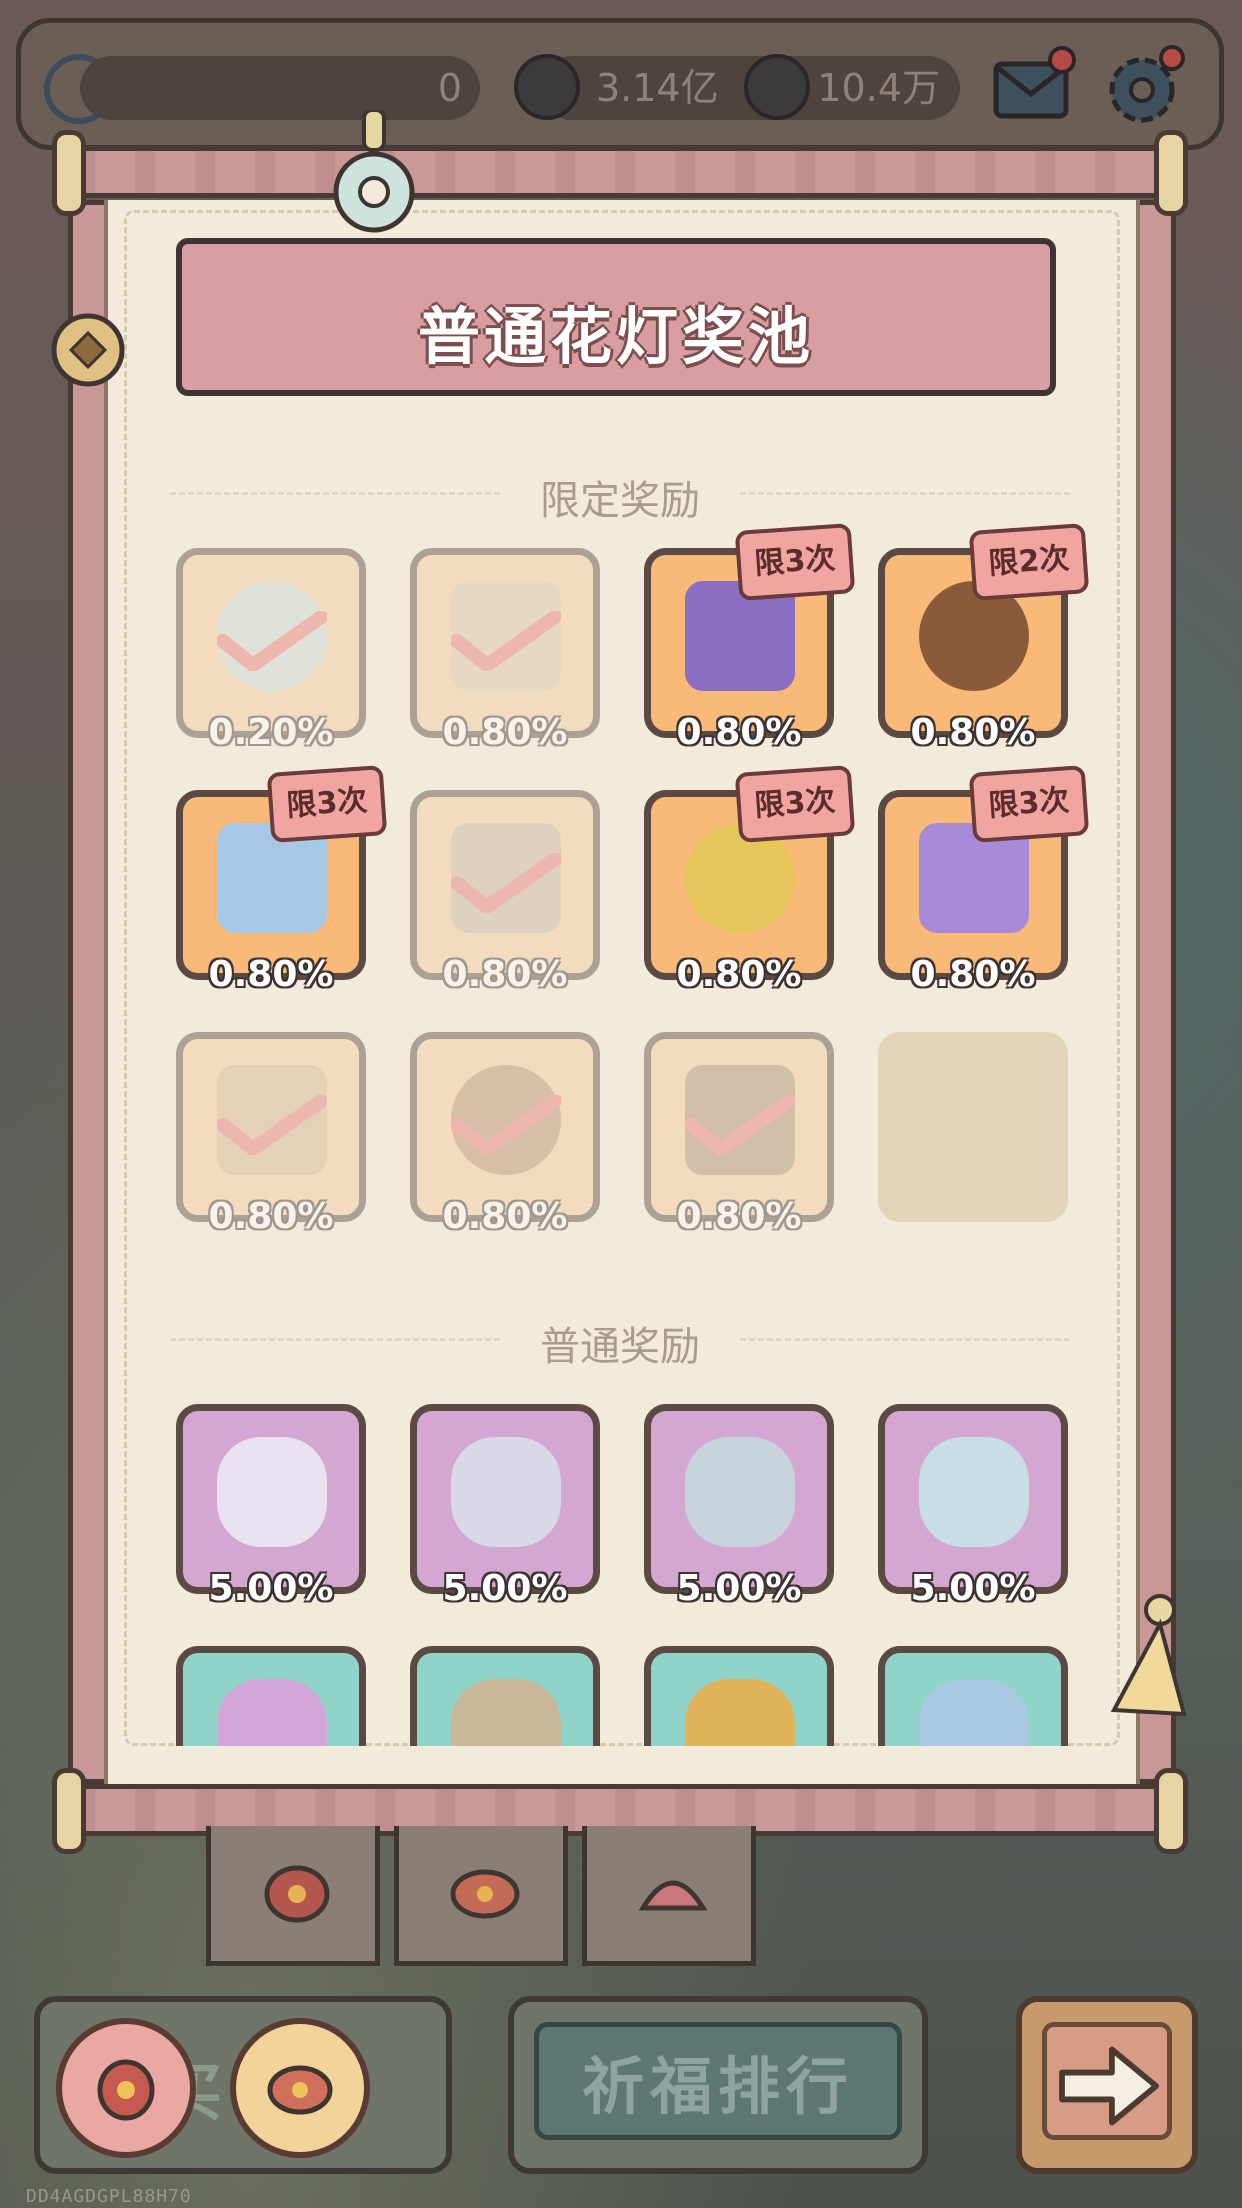 The height and width of the screenshot is (2208, 1242). I want to click on molecule-potion-icon, so click(740, 1492).